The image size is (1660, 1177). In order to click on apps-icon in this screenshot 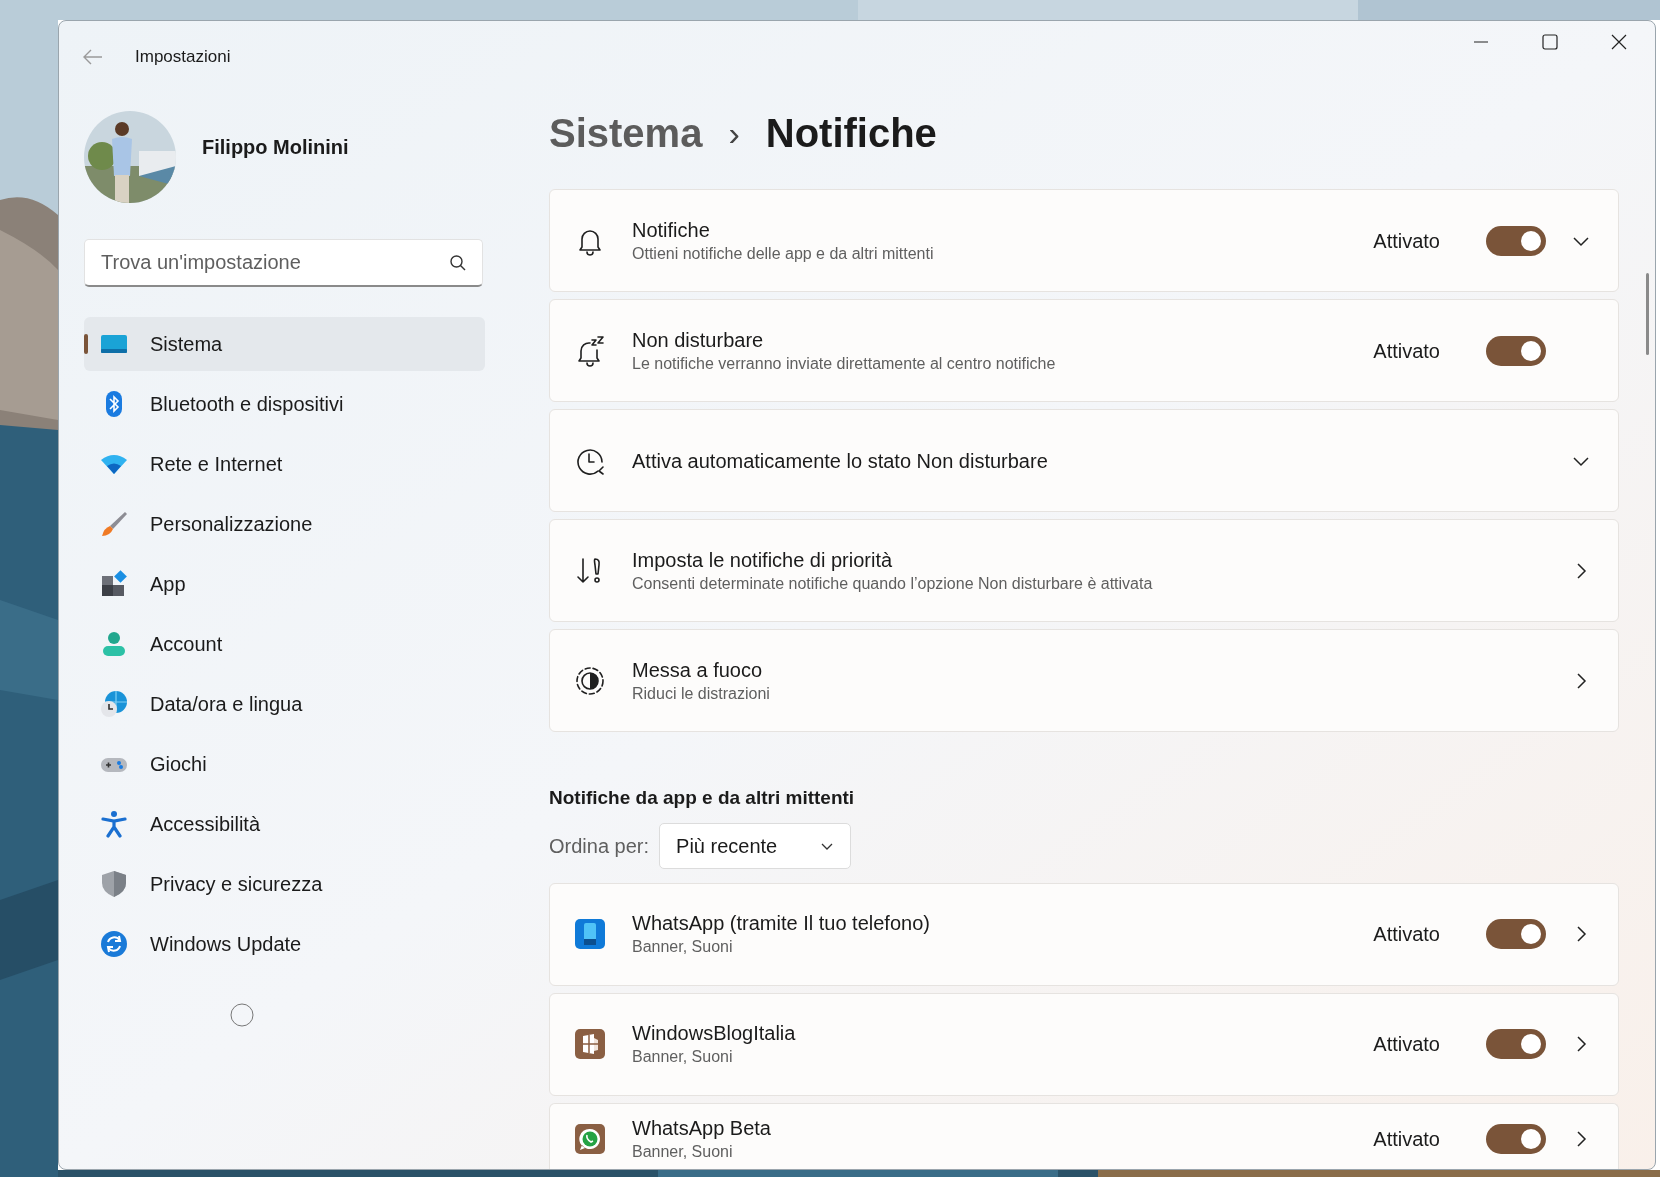, I will do `click(114, 584)`.